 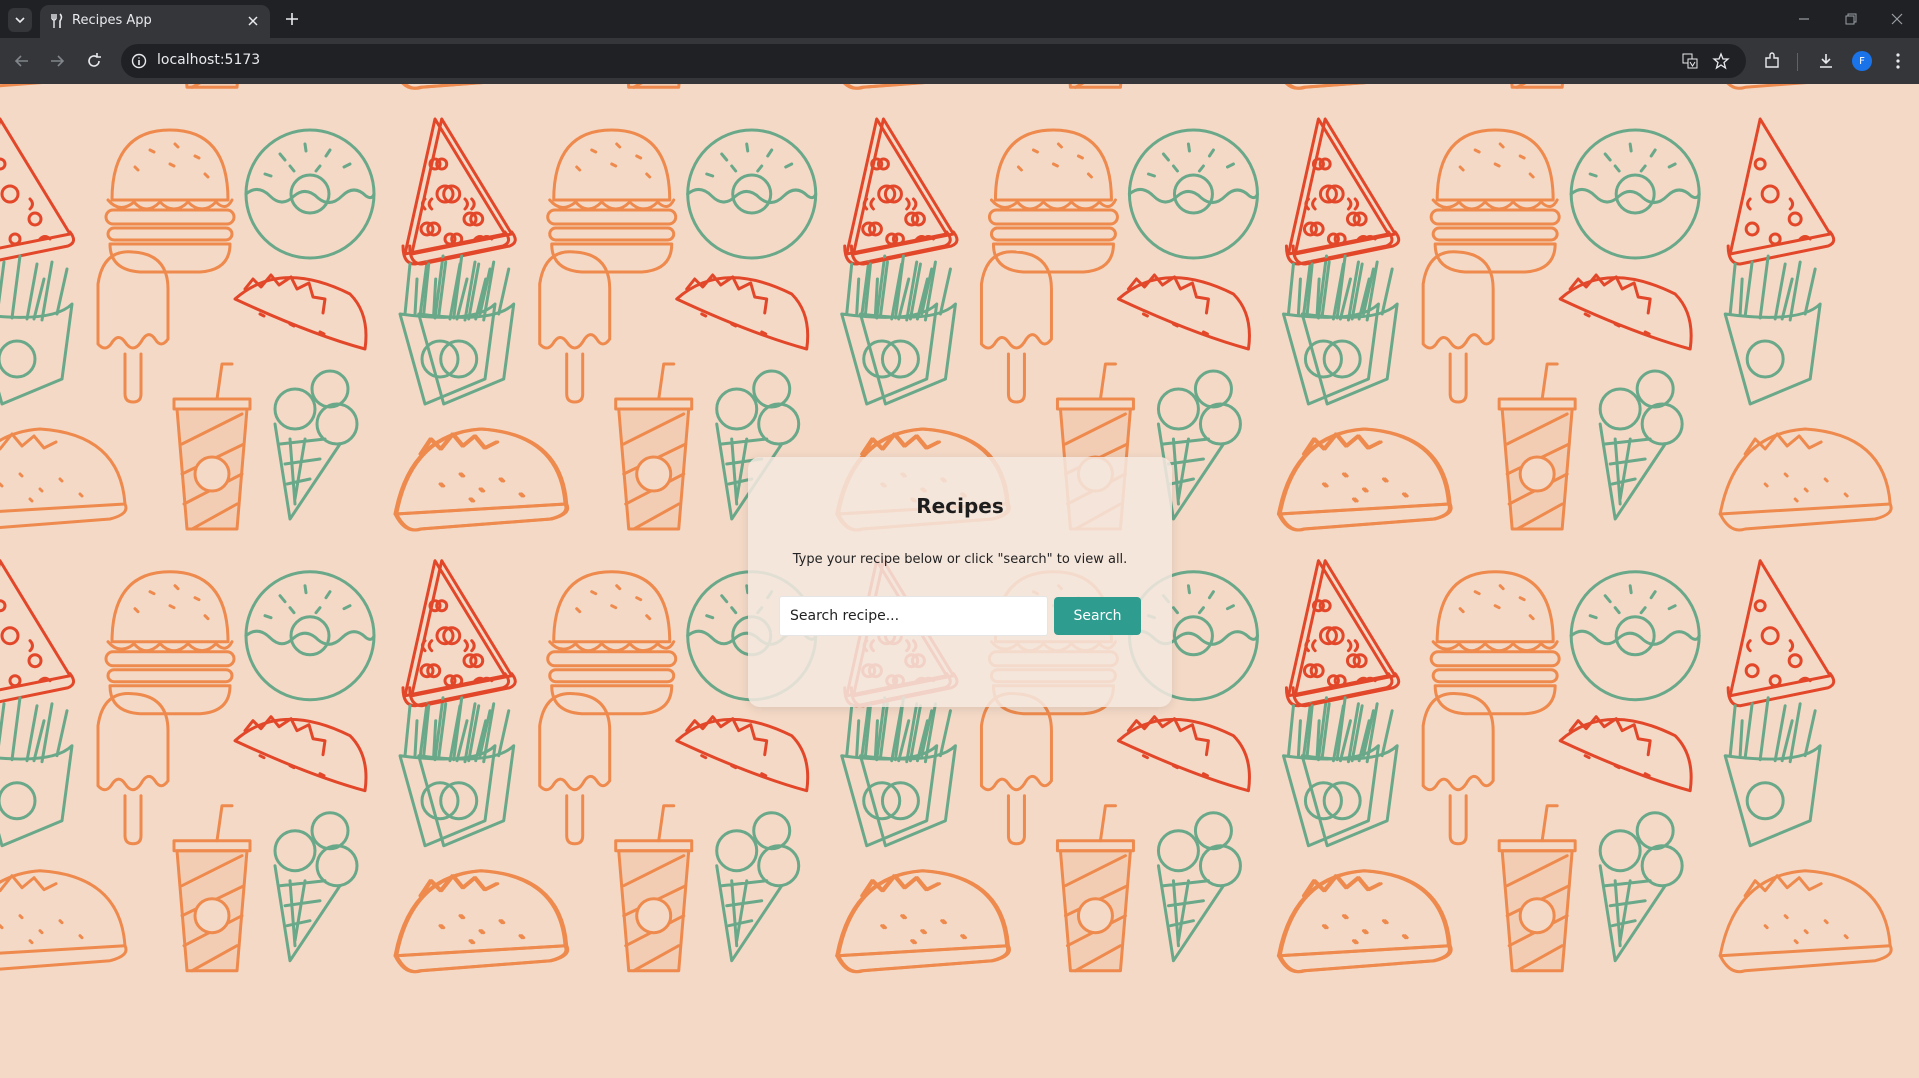 I want to click on search-input, so click(x=913, y=616).